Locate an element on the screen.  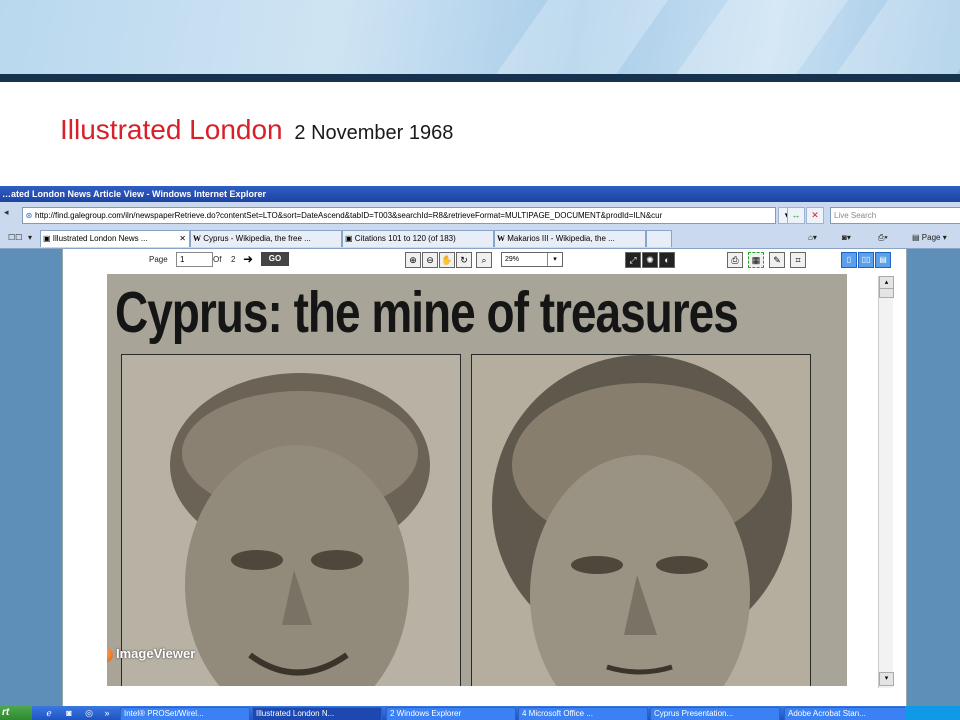
system-tray is located at coordinates (932, 713).